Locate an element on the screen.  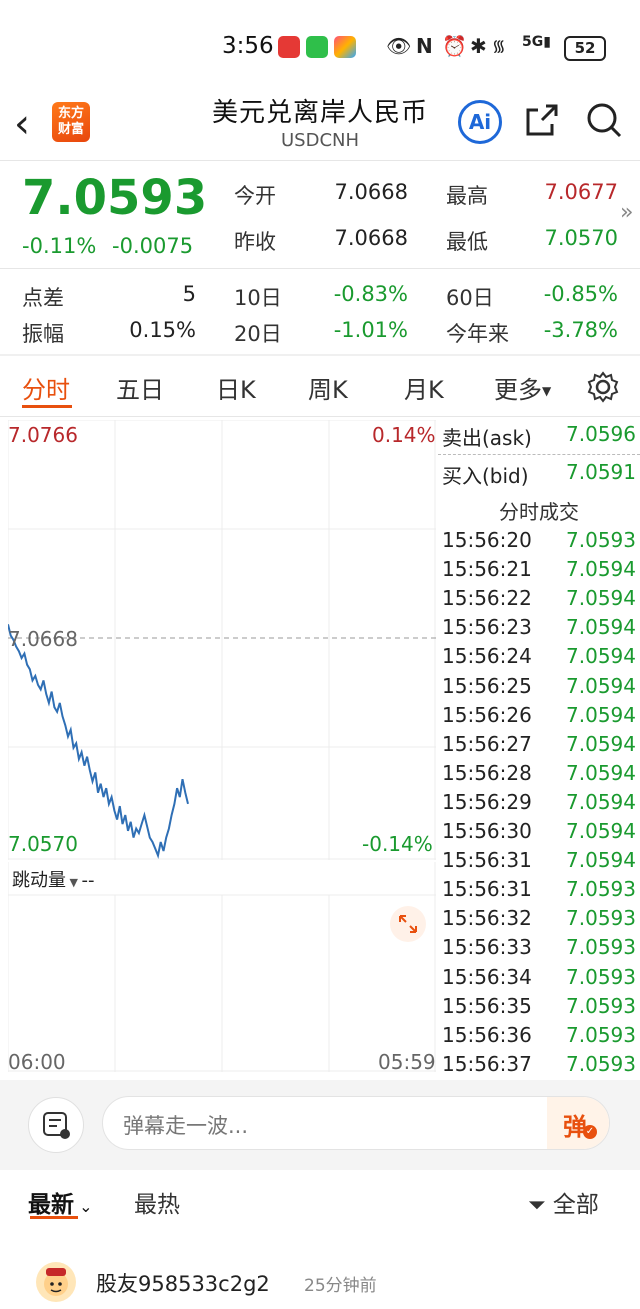
ai-assistant-button: Ai is located at coordinates (480, 122).